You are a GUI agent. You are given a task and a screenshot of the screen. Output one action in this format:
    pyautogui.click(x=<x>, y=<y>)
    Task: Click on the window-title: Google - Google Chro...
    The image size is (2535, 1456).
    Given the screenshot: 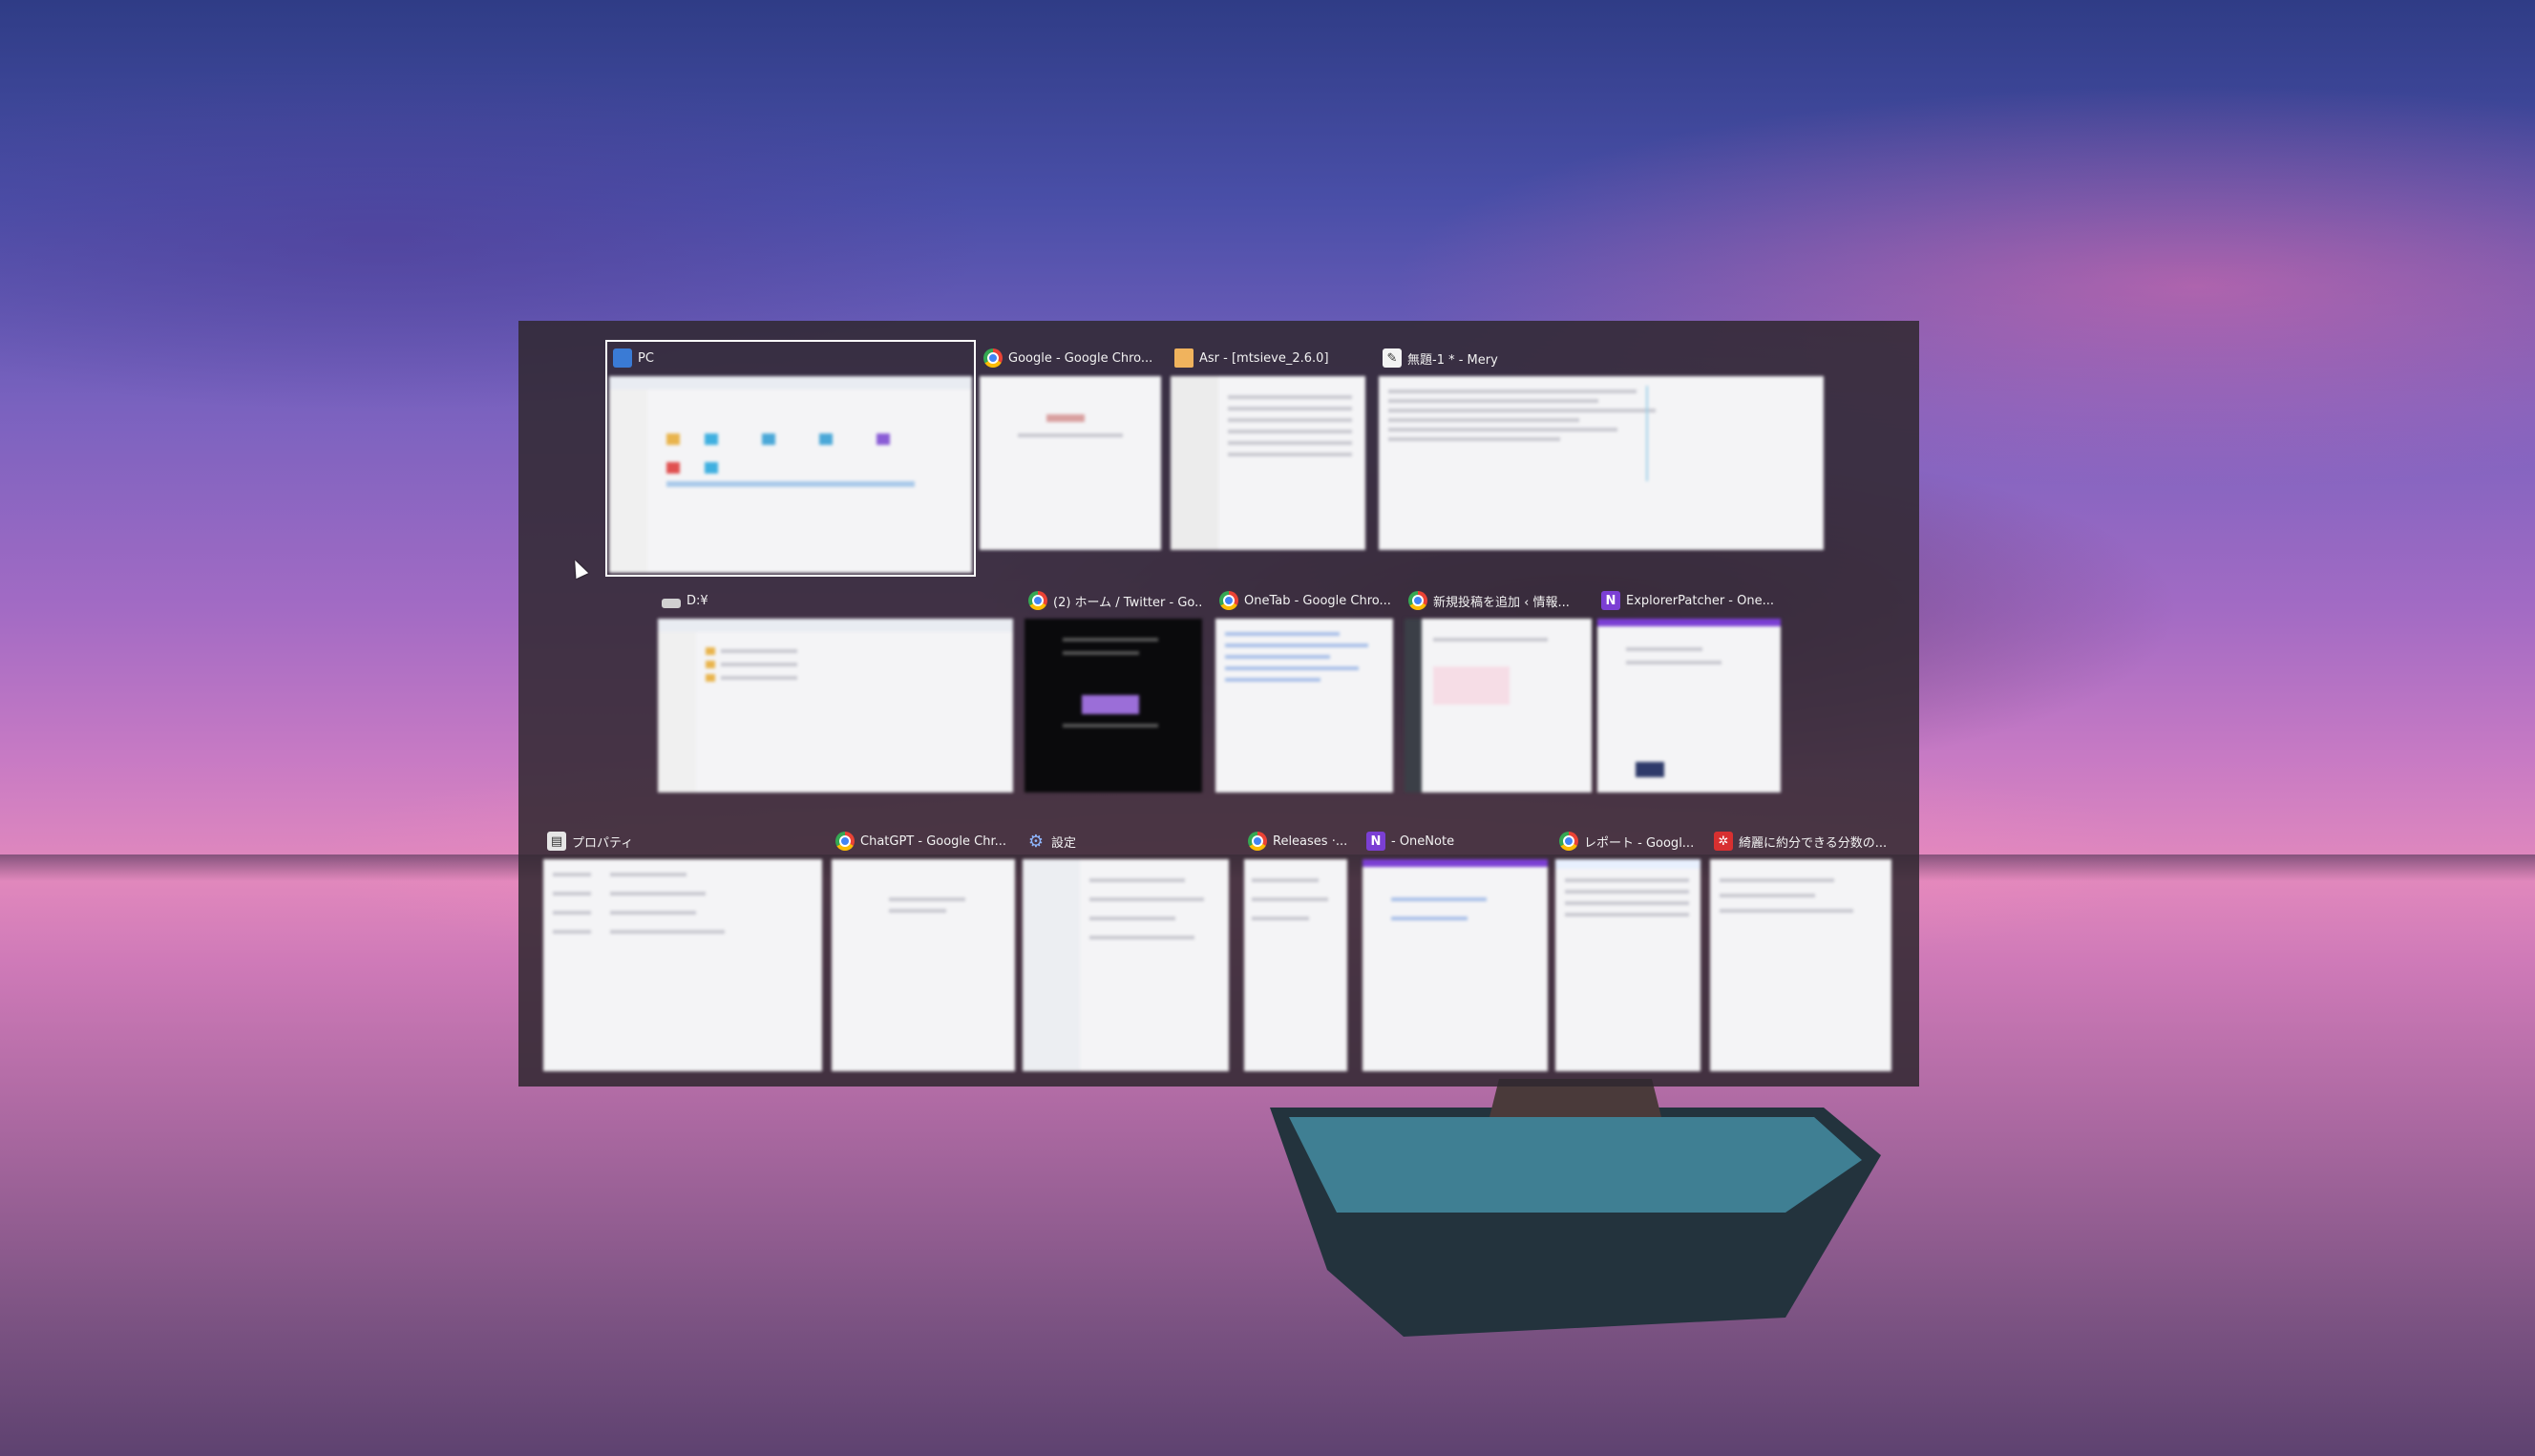 What is the action you would take?
    pyautogui.click(x=1080, y=358)
    